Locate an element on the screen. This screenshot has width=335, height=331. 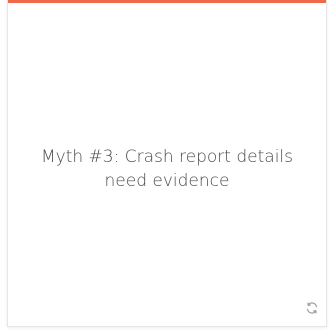
flip-card-button is located at coordinates (312, 310).